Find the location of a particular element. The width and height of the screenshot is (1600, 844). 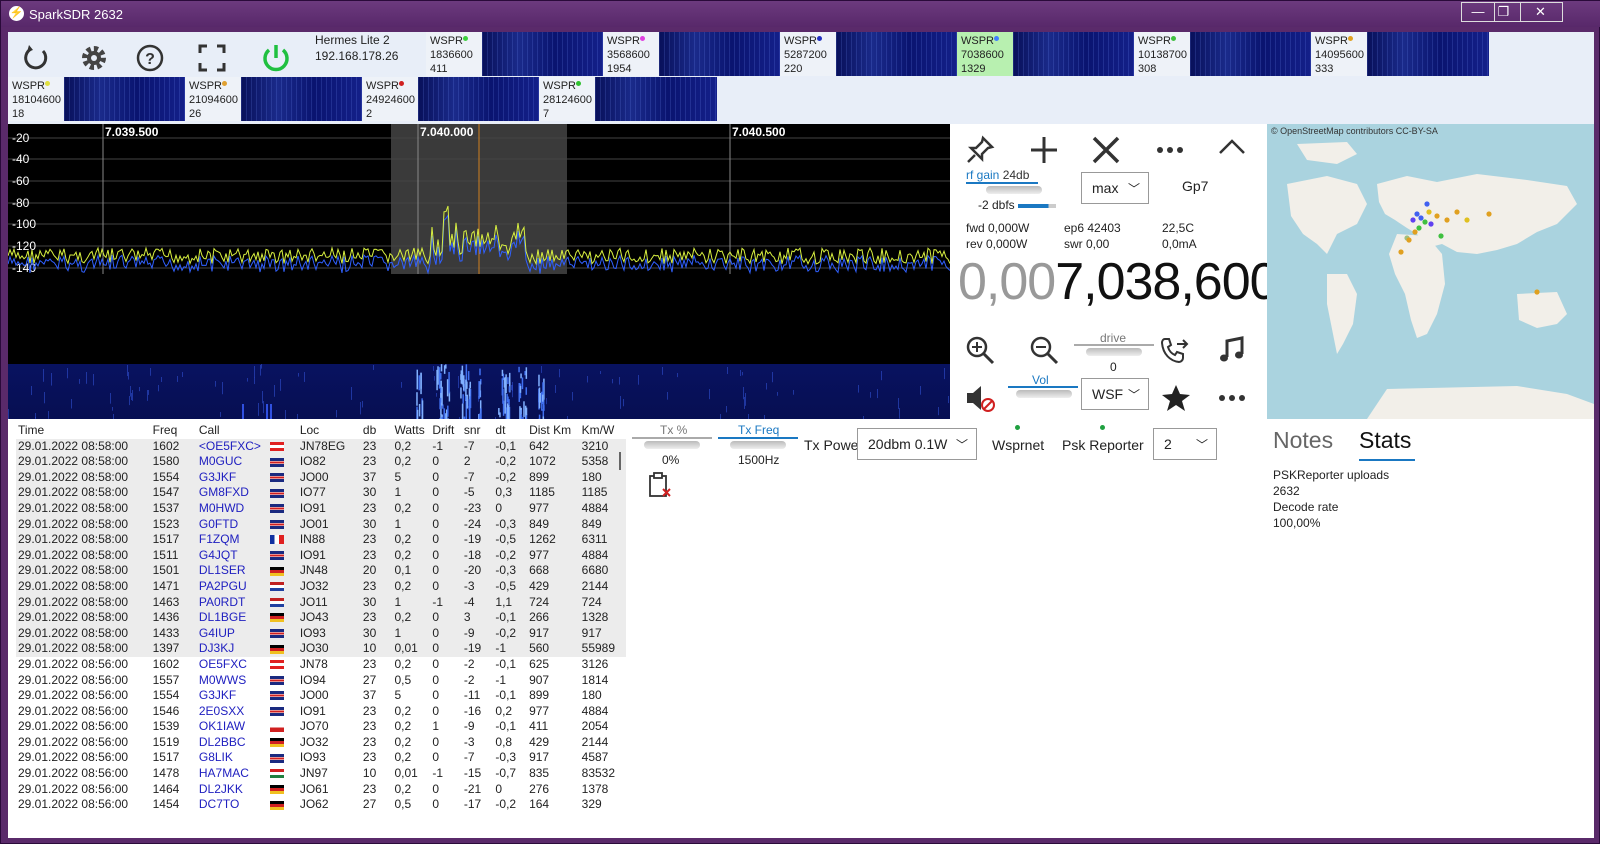

refresh-button is located at coordinates (36, 58).